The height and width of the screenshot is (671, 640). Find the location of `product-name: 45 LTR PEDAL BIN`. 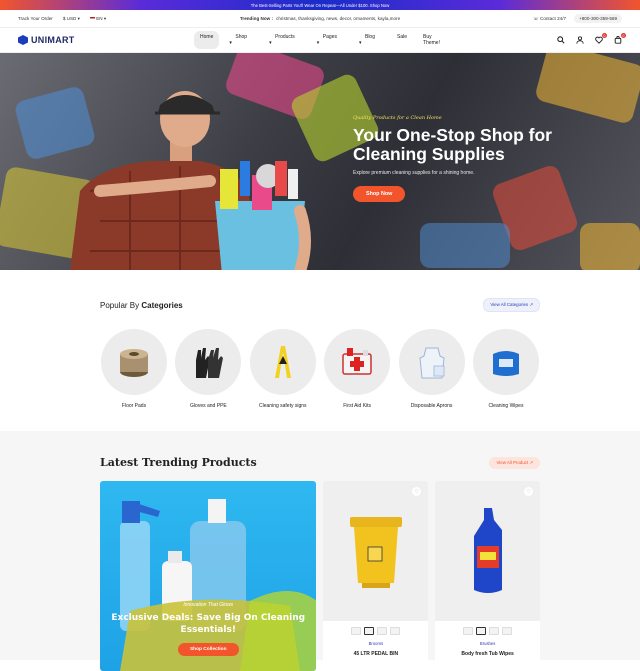

product-name: 45 LTR PEDAL BIN is located at coordinates (375, 654).